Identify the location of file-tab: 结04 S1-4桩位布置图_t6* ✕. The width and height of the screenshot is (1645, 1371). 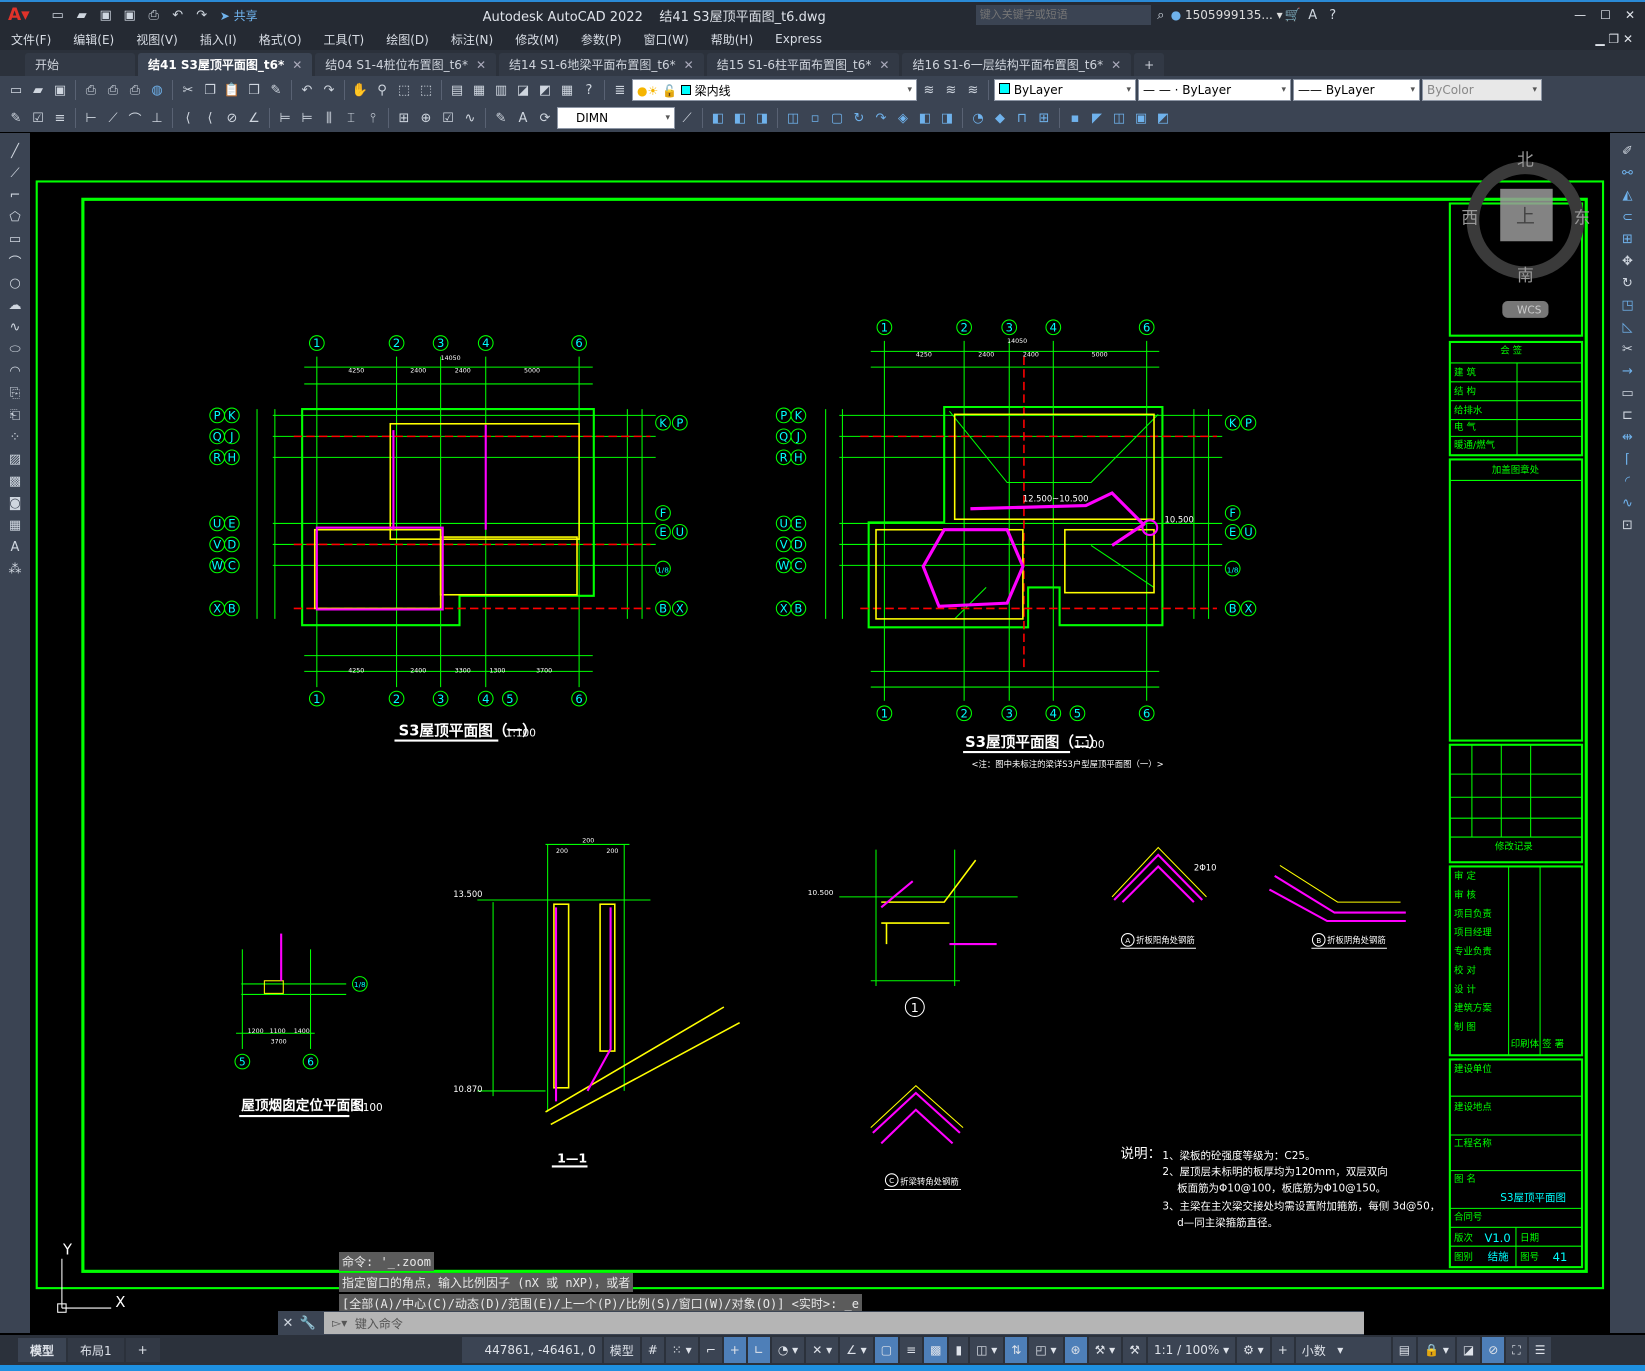
(406, 64).